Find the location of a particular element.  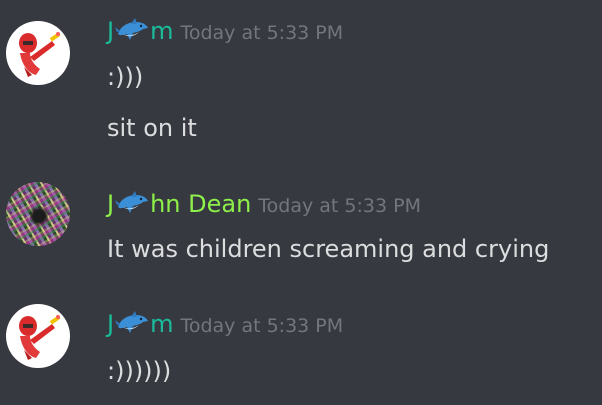

message-text: It was children screaming and crying is located at coordinates (328, 249).